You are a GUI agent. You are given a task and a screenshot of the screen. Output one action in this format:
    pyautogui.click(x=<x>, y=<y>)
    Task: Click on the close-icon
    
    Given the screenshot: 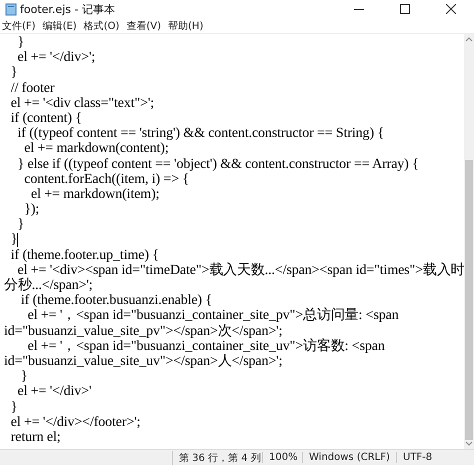 What is the action you would take?
    pyautogui.click(x=451, y=9)
    